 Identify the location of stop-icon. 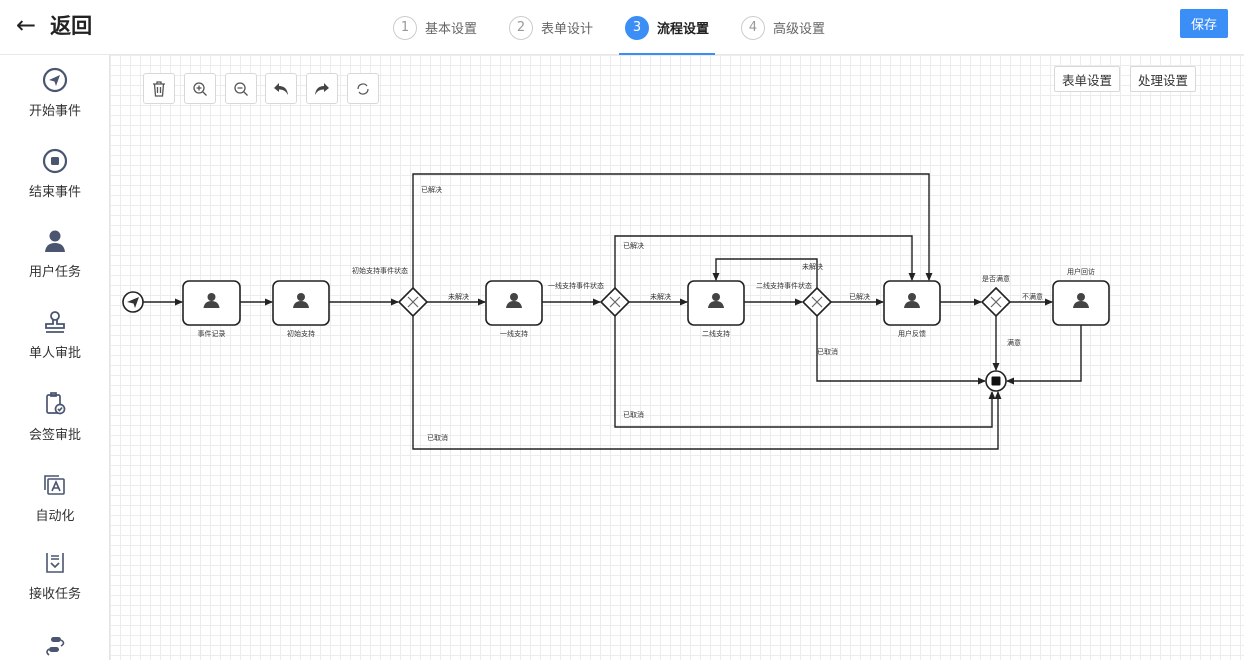
(996, 381).